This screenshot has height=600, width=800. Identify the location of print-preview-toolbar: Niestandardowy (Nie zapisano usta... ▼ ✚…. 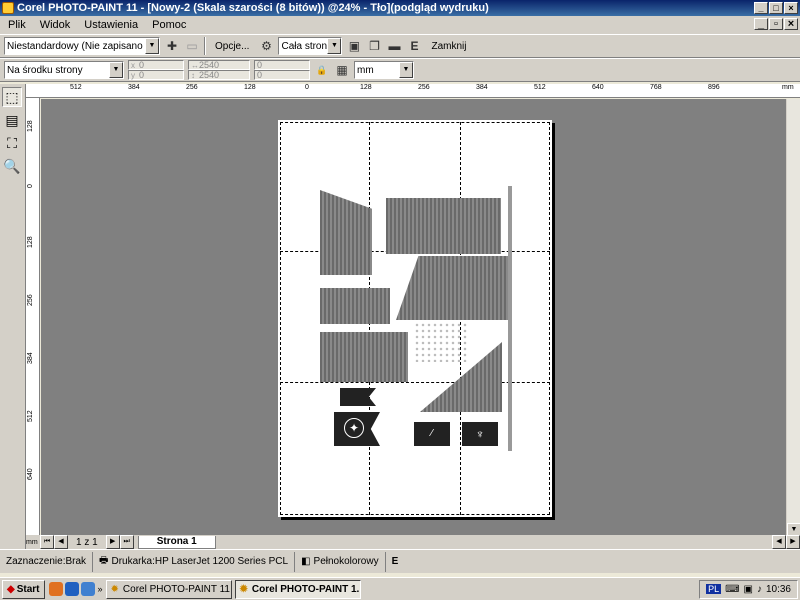
(400, 46).